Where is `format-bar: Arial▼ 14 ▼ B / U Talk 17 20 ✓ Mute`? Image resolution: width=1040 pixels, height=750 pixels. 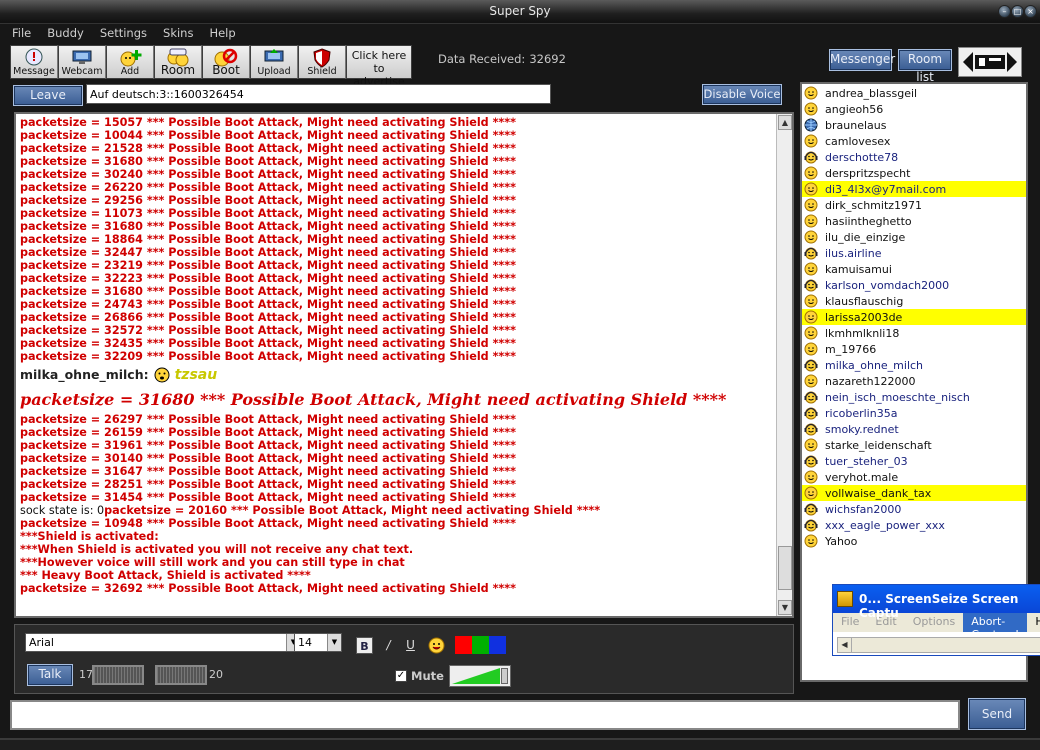
format-bar: Arial▼ 14 ▼ B / U Talk 17 20 ✓ Mute is located at coordinates (404, 659).